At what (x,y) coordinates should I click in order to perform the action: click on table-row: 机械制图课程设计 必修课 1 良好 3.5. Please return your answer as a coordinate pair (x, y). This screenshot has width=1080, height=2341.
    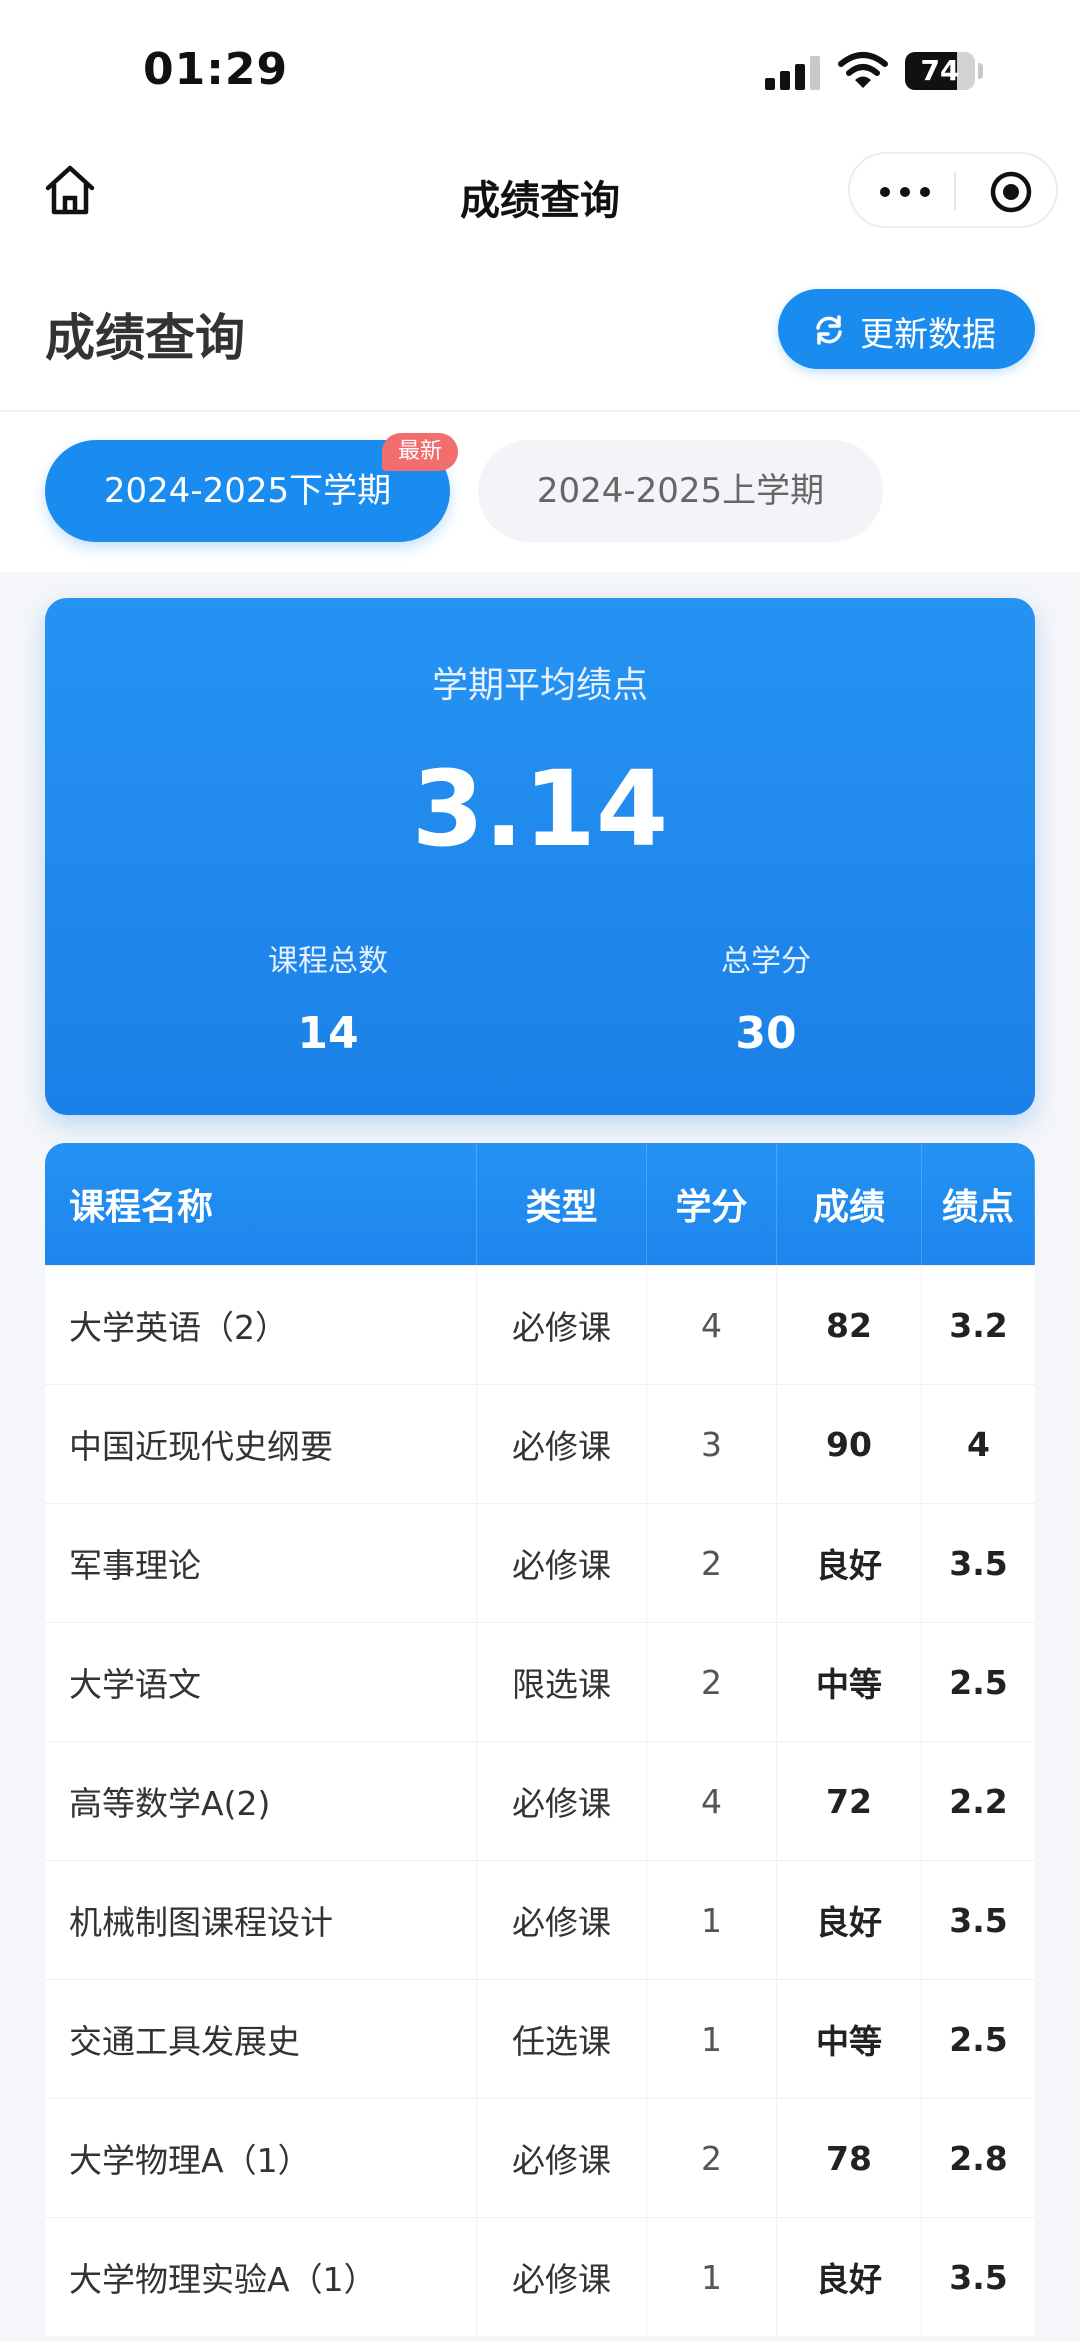
    Looking at the image, I should click on (540, 1919).